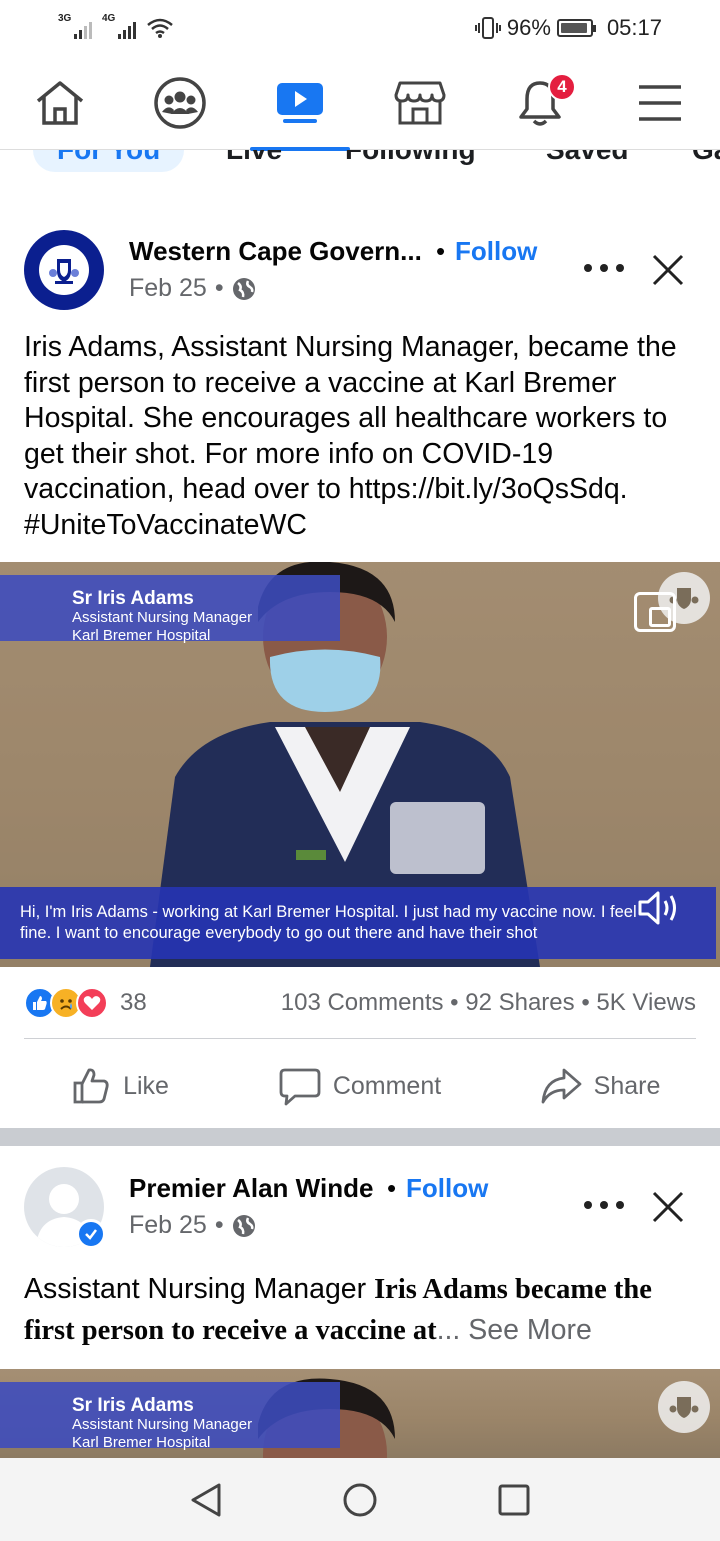 This screenshot has width=720, height=1541. I want to click on android-nav-bar, so click(360, 1499).